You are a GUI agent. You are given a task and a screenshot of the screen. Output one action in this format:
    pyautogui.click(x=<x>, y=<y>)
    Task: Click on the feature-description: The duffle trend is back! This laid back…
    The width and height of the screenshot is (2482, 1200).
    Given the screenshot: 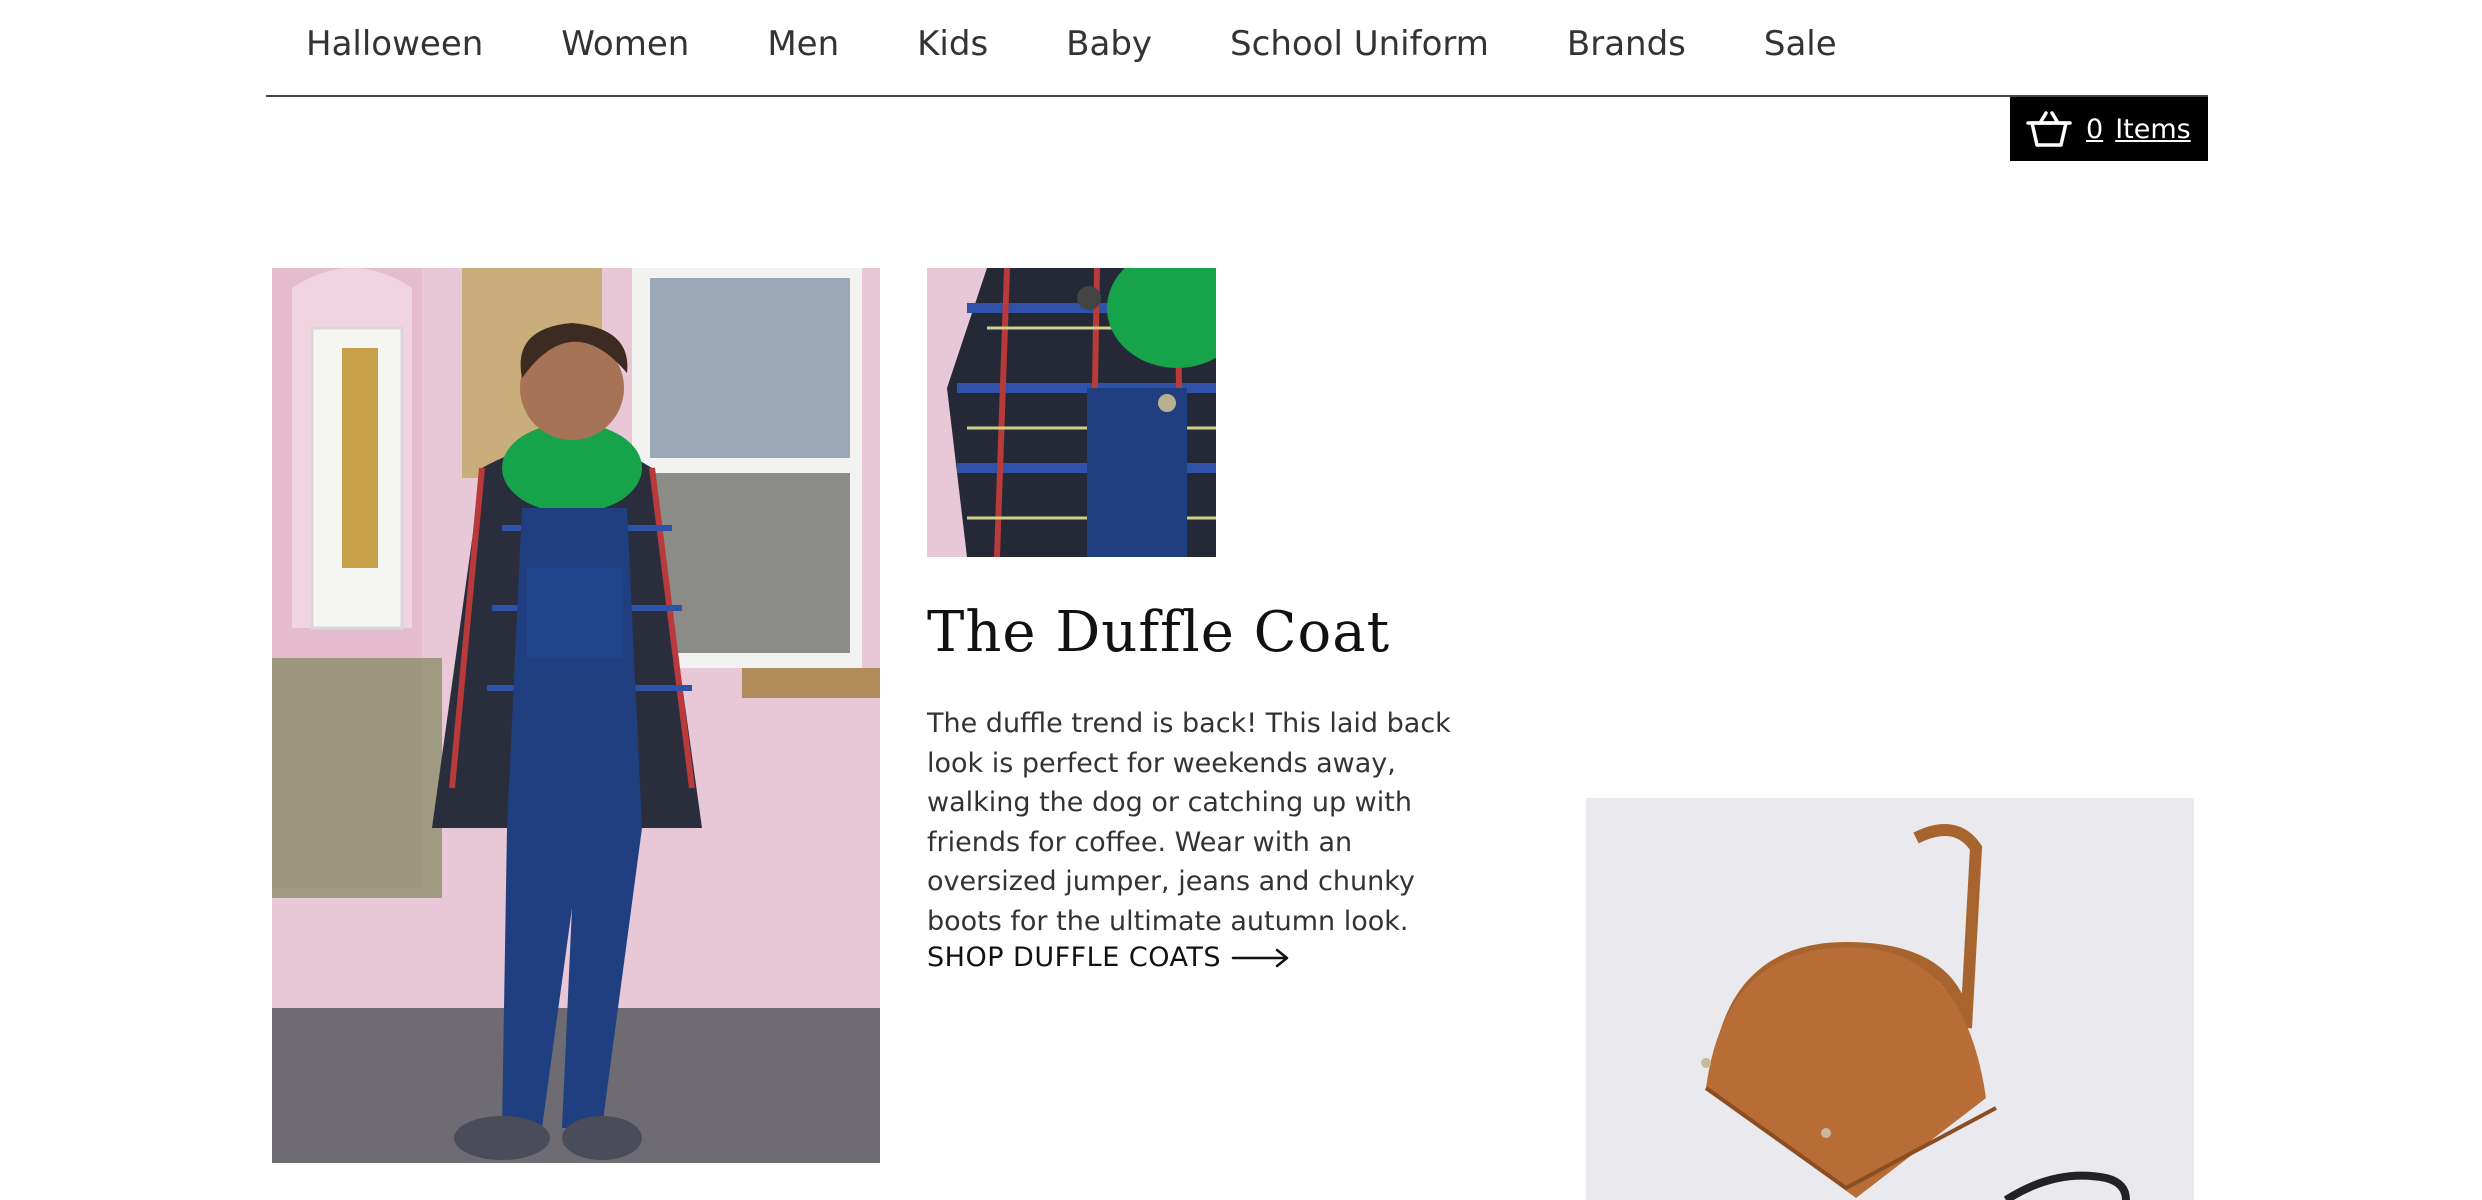 What is the action you would take?
    pyautogui.click(x=1189, y=822)
    